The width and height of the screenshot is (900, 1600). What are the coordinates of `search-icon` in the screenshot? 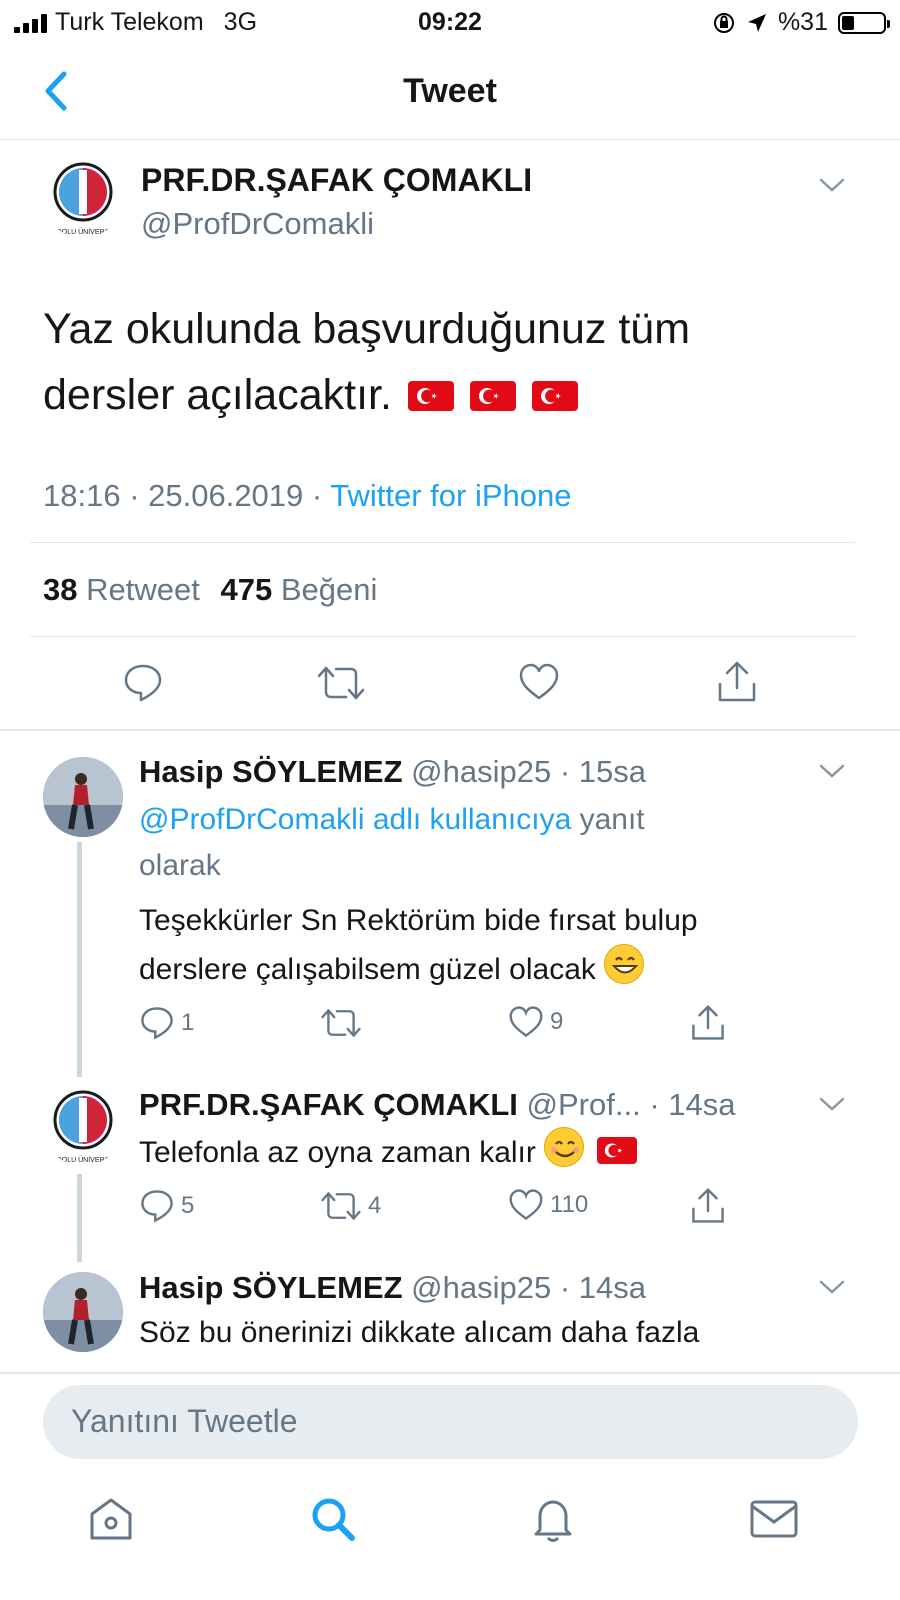 It's located at (333, 1519).